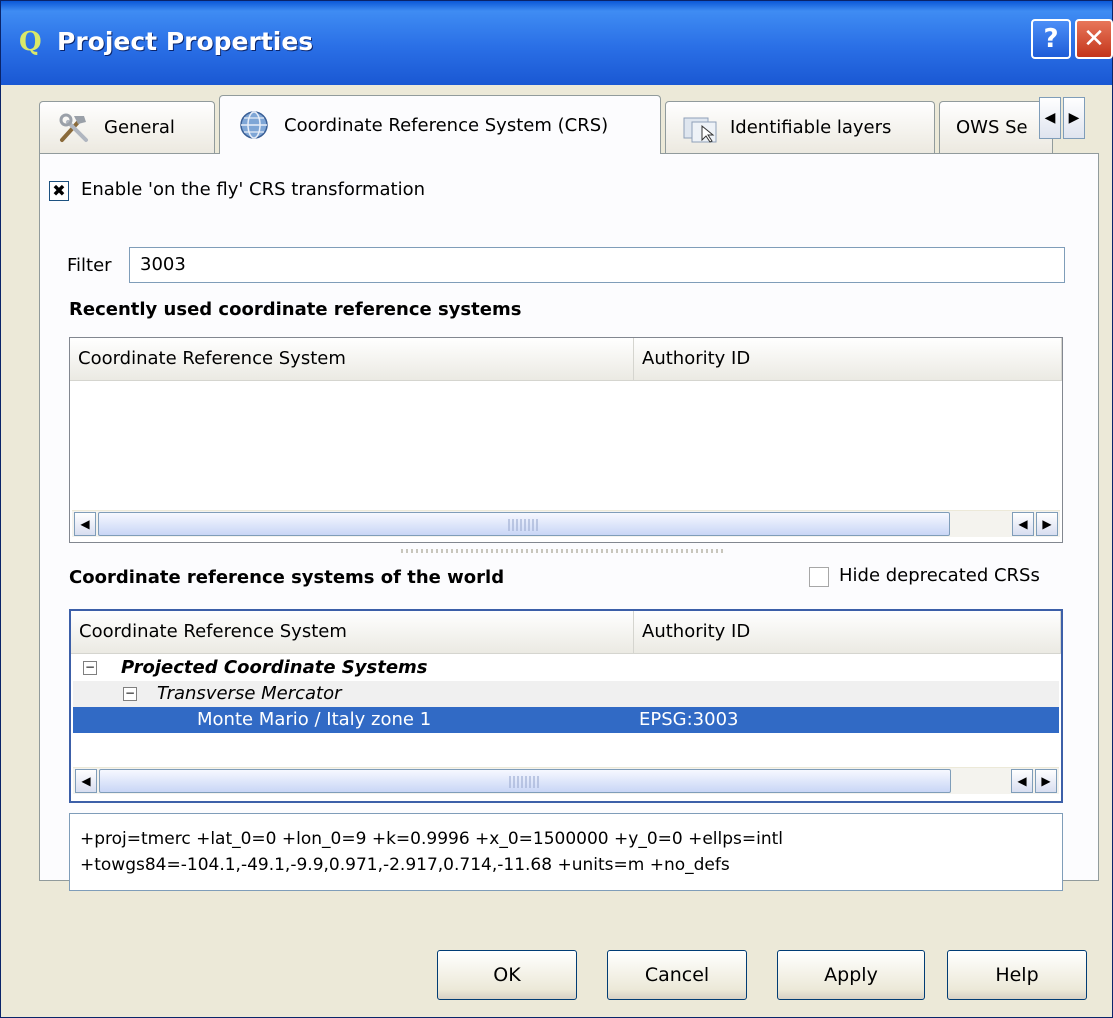 This screenshot has width=1113, height=1018. I want to click on tab-ows-server: OWS Se, so click(996, 127).